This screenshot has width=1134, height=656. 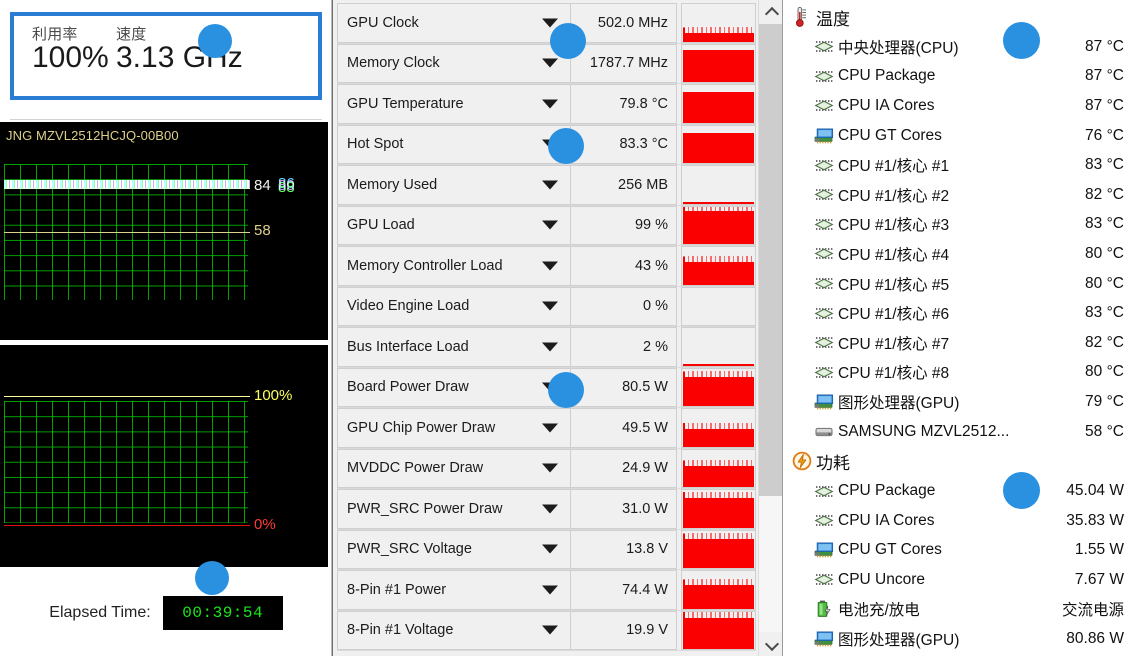 What do you see at coordinates (959, 195) in the screenshot?
I see `sensor-tree-item: CPU #1/核心 #2 82 °C` at bounding box center [959, 195].